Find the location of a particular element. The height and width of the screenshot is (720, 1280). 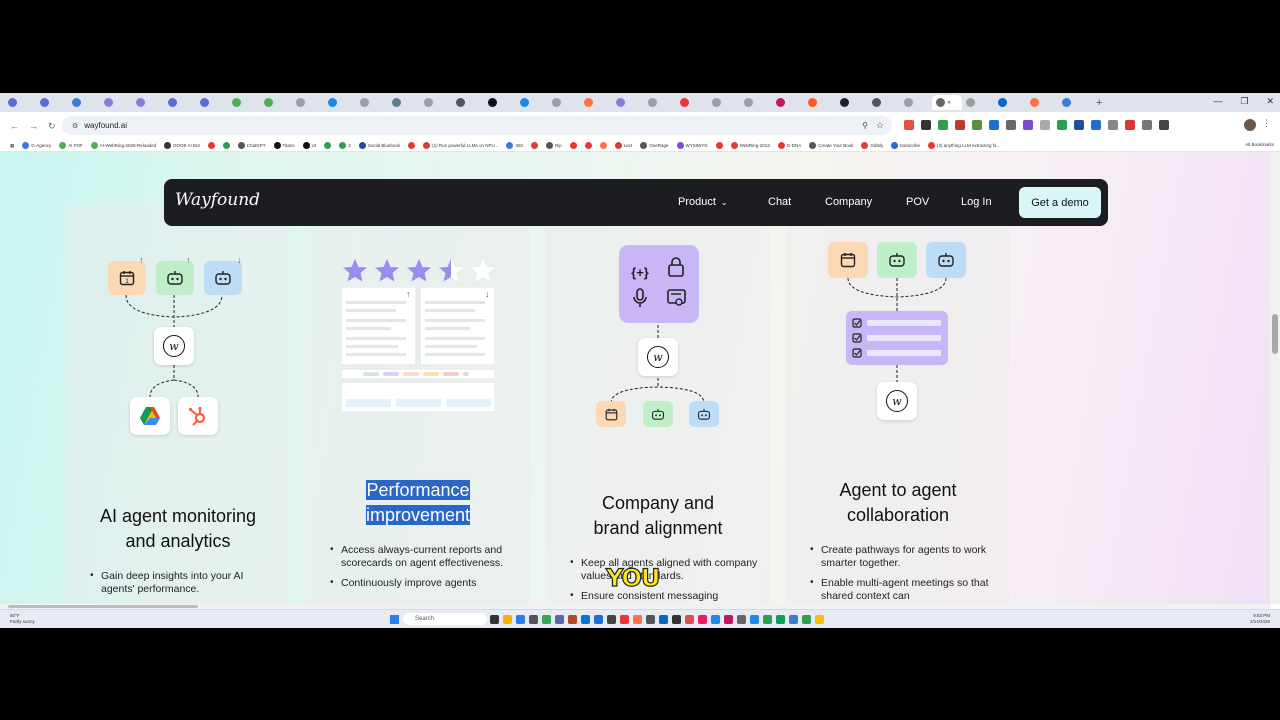

bookmark-item: Gibbly is located at coordinates (872, 145).